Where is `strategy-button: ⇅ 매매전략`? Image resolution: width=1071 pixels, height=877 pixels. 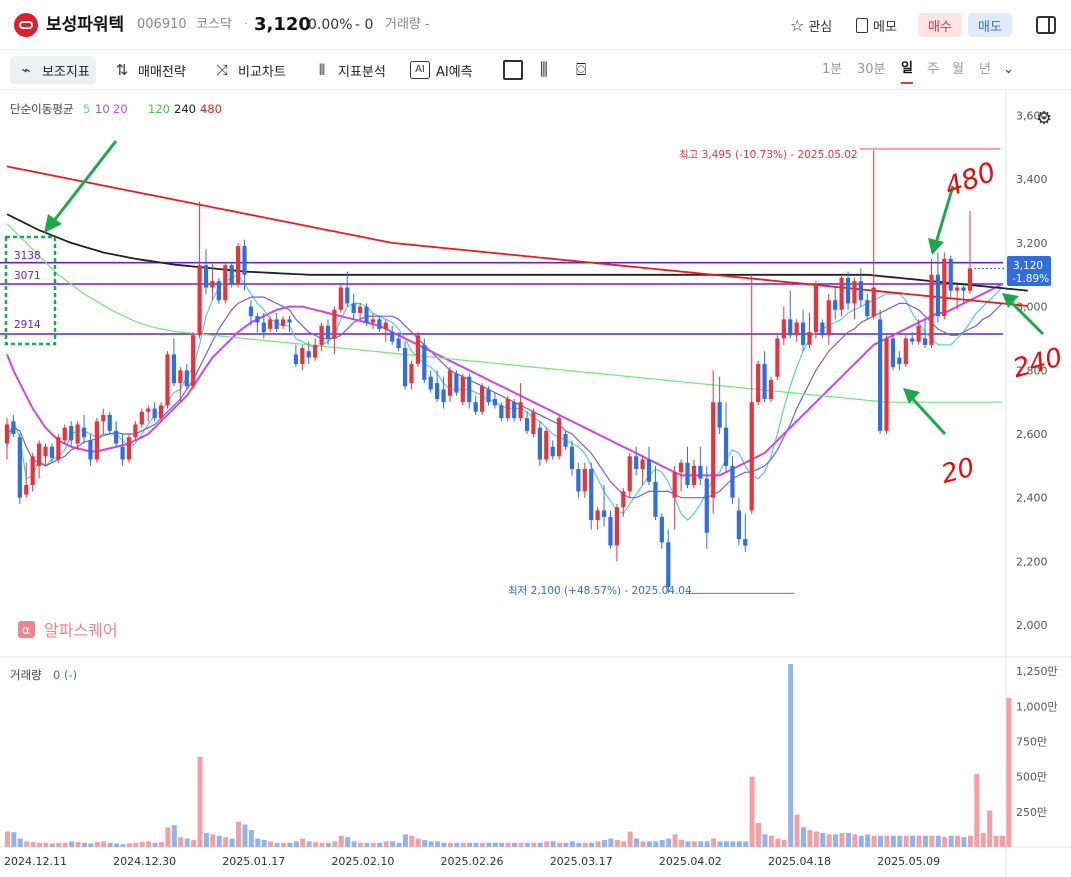 strategy-button: ⇅ 매매전략 is located at coordinates (149, 70).